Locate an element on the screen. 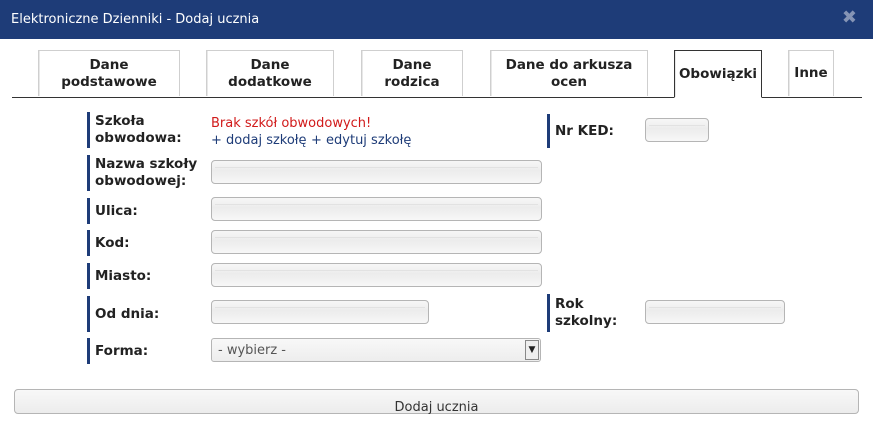 Image resolution: width=873 pixels, height=428 pixels. kod-label: Kod: is located at coordinates (141, 243).